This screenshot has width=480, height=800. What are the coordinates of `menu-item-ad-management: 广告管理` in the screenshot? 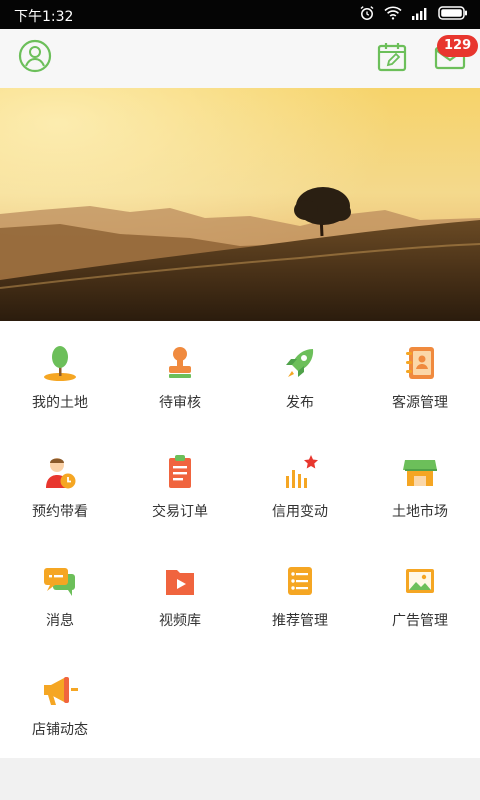 It's located at (420, 593).